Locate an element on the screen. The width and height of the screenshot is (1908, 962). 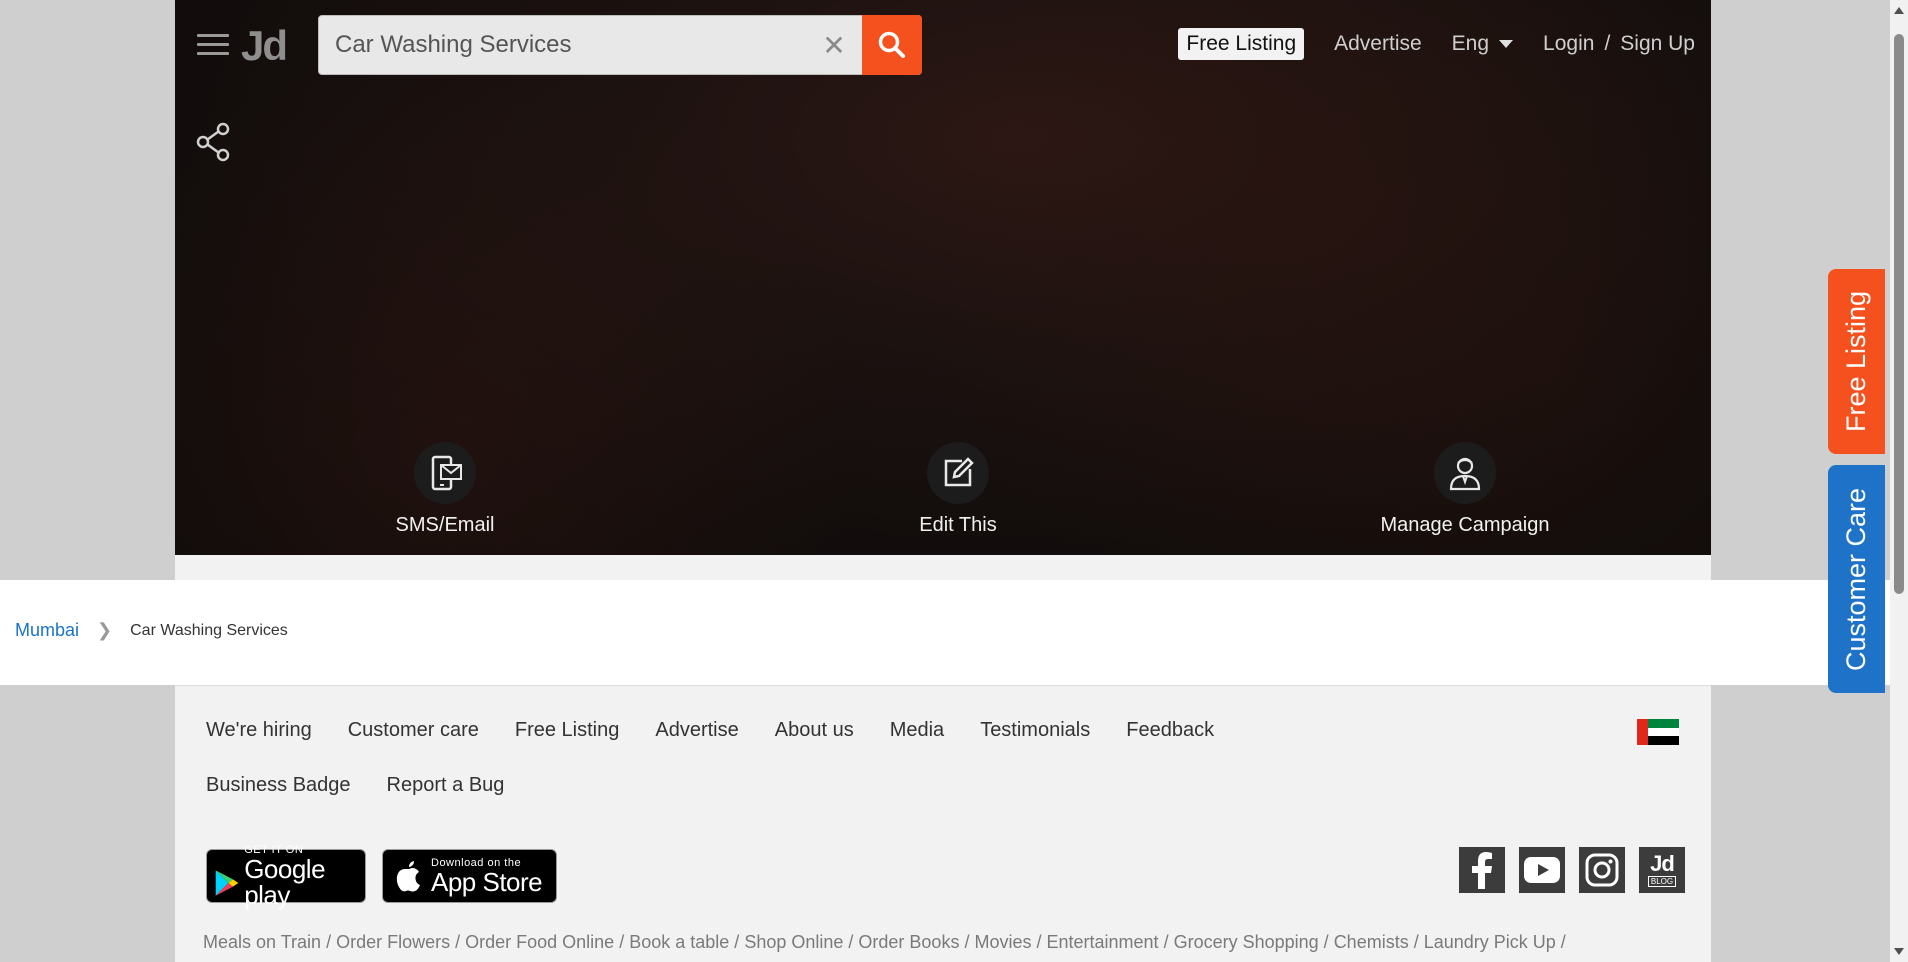
quick-link: Order Food Online is located at coordinates (539, 942).